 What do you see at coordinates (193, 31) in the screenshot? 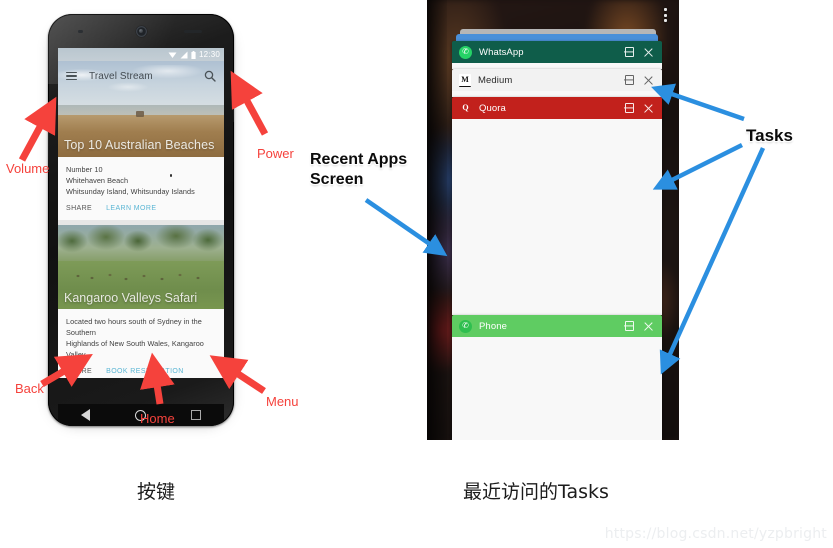
I see `earpiece-speaker` at bounding box center [193, 31].